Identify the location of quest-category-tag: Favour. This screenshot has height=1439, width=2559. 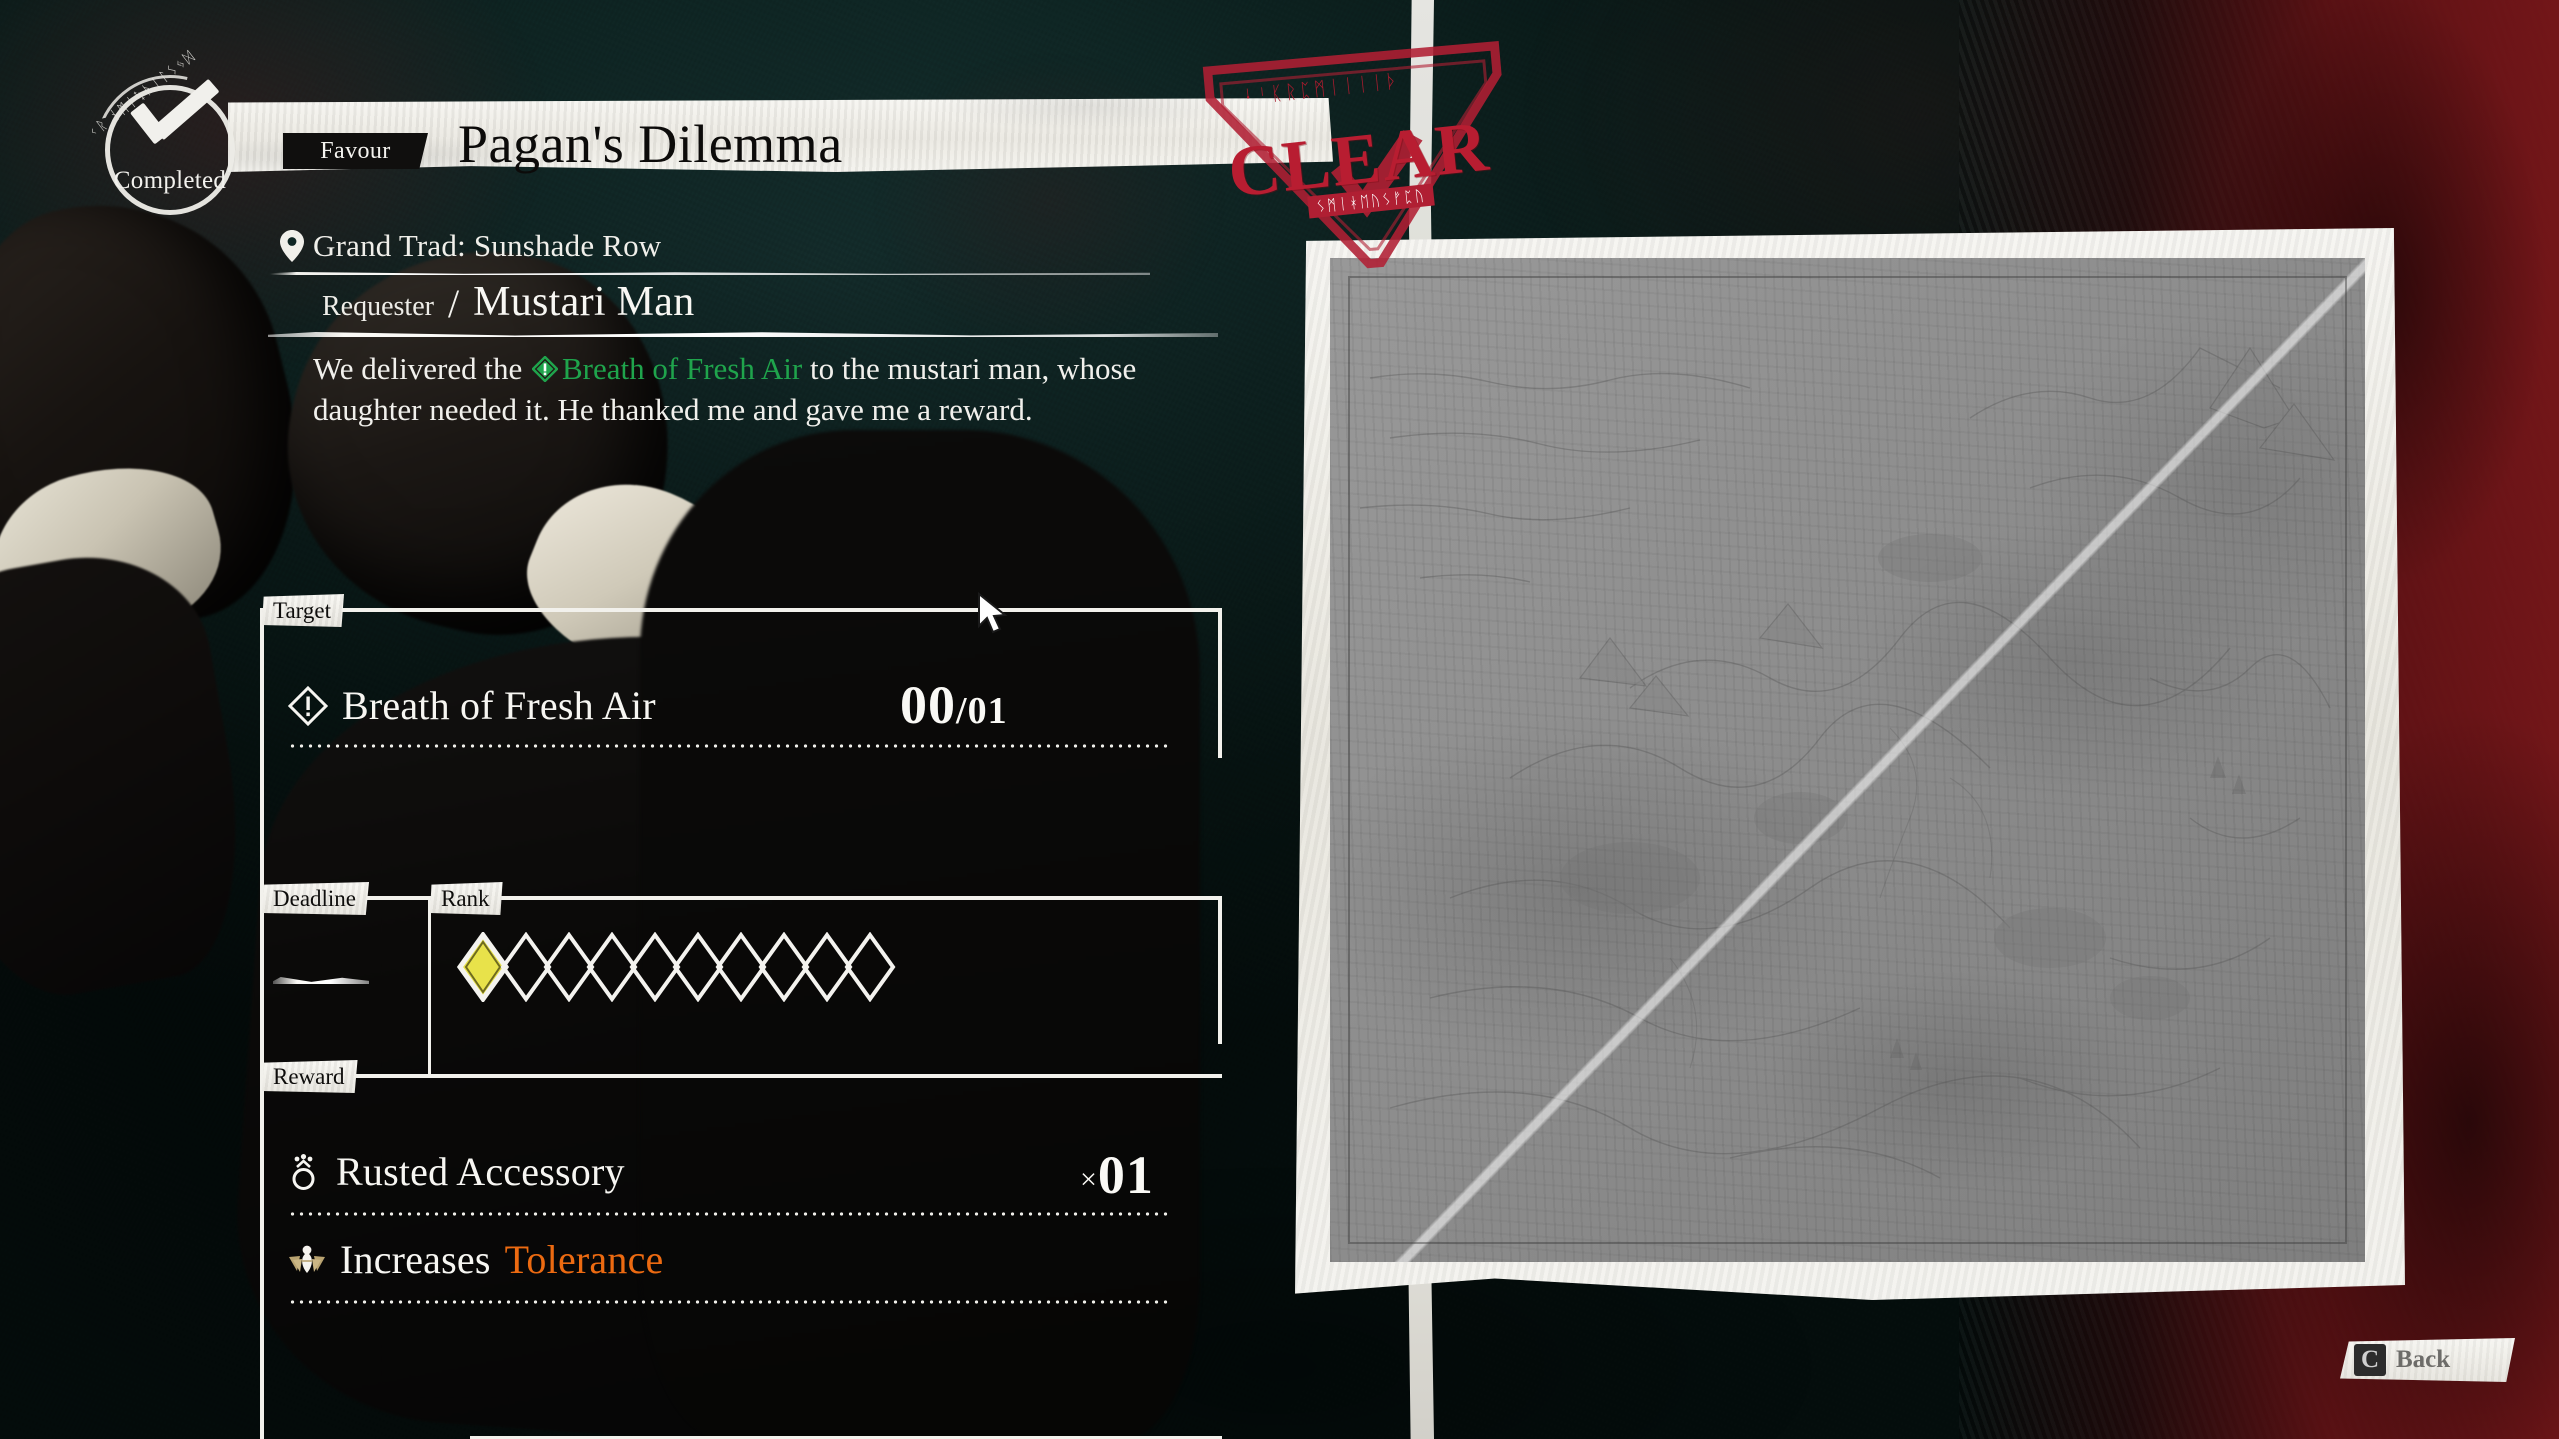
(355, 151).